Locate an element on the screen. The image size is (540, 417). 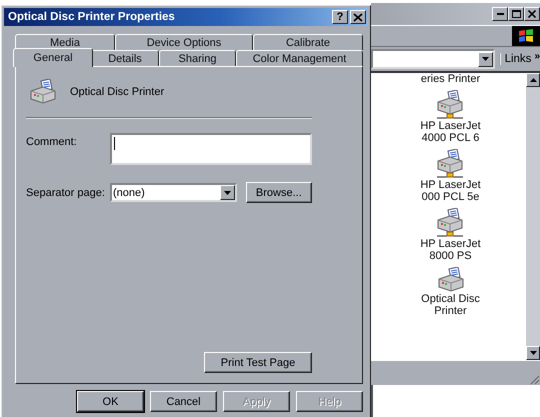
comment-label: Comment: is located at coordinates (52, 141).